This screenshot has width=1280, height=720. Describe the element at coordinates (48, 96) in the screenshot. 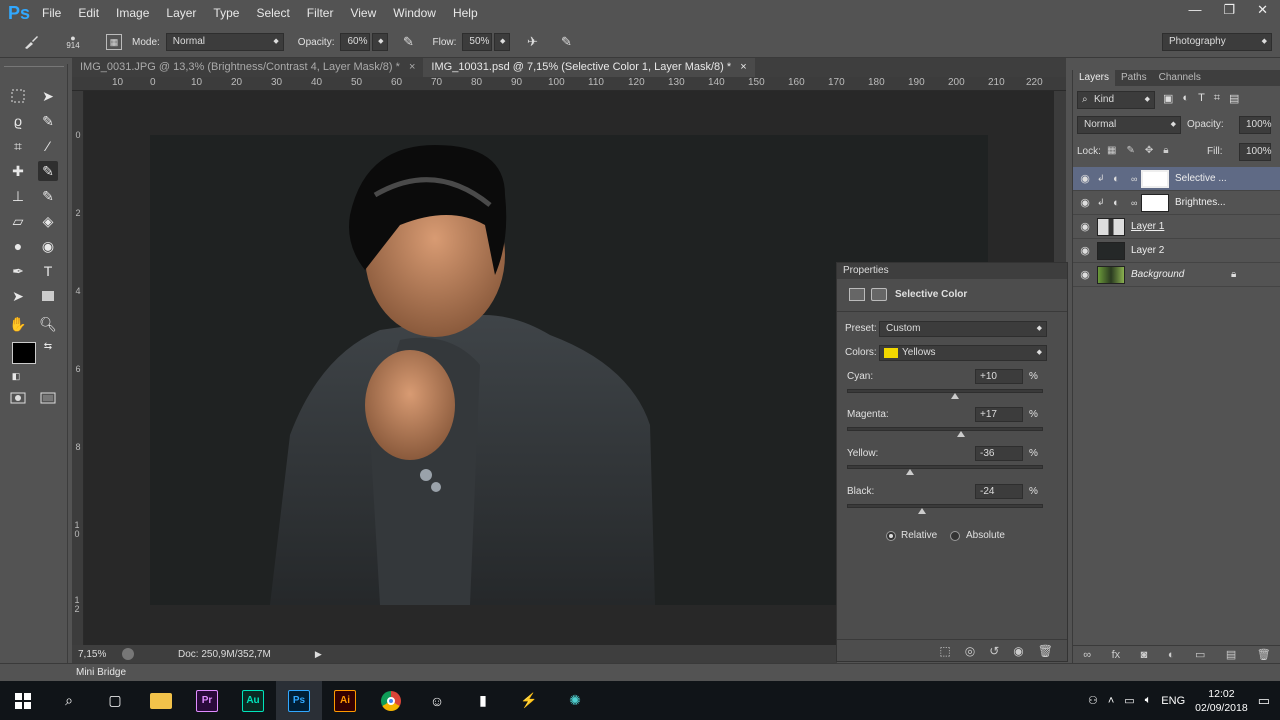

I see `move-tool-icon: ➤` at that location.